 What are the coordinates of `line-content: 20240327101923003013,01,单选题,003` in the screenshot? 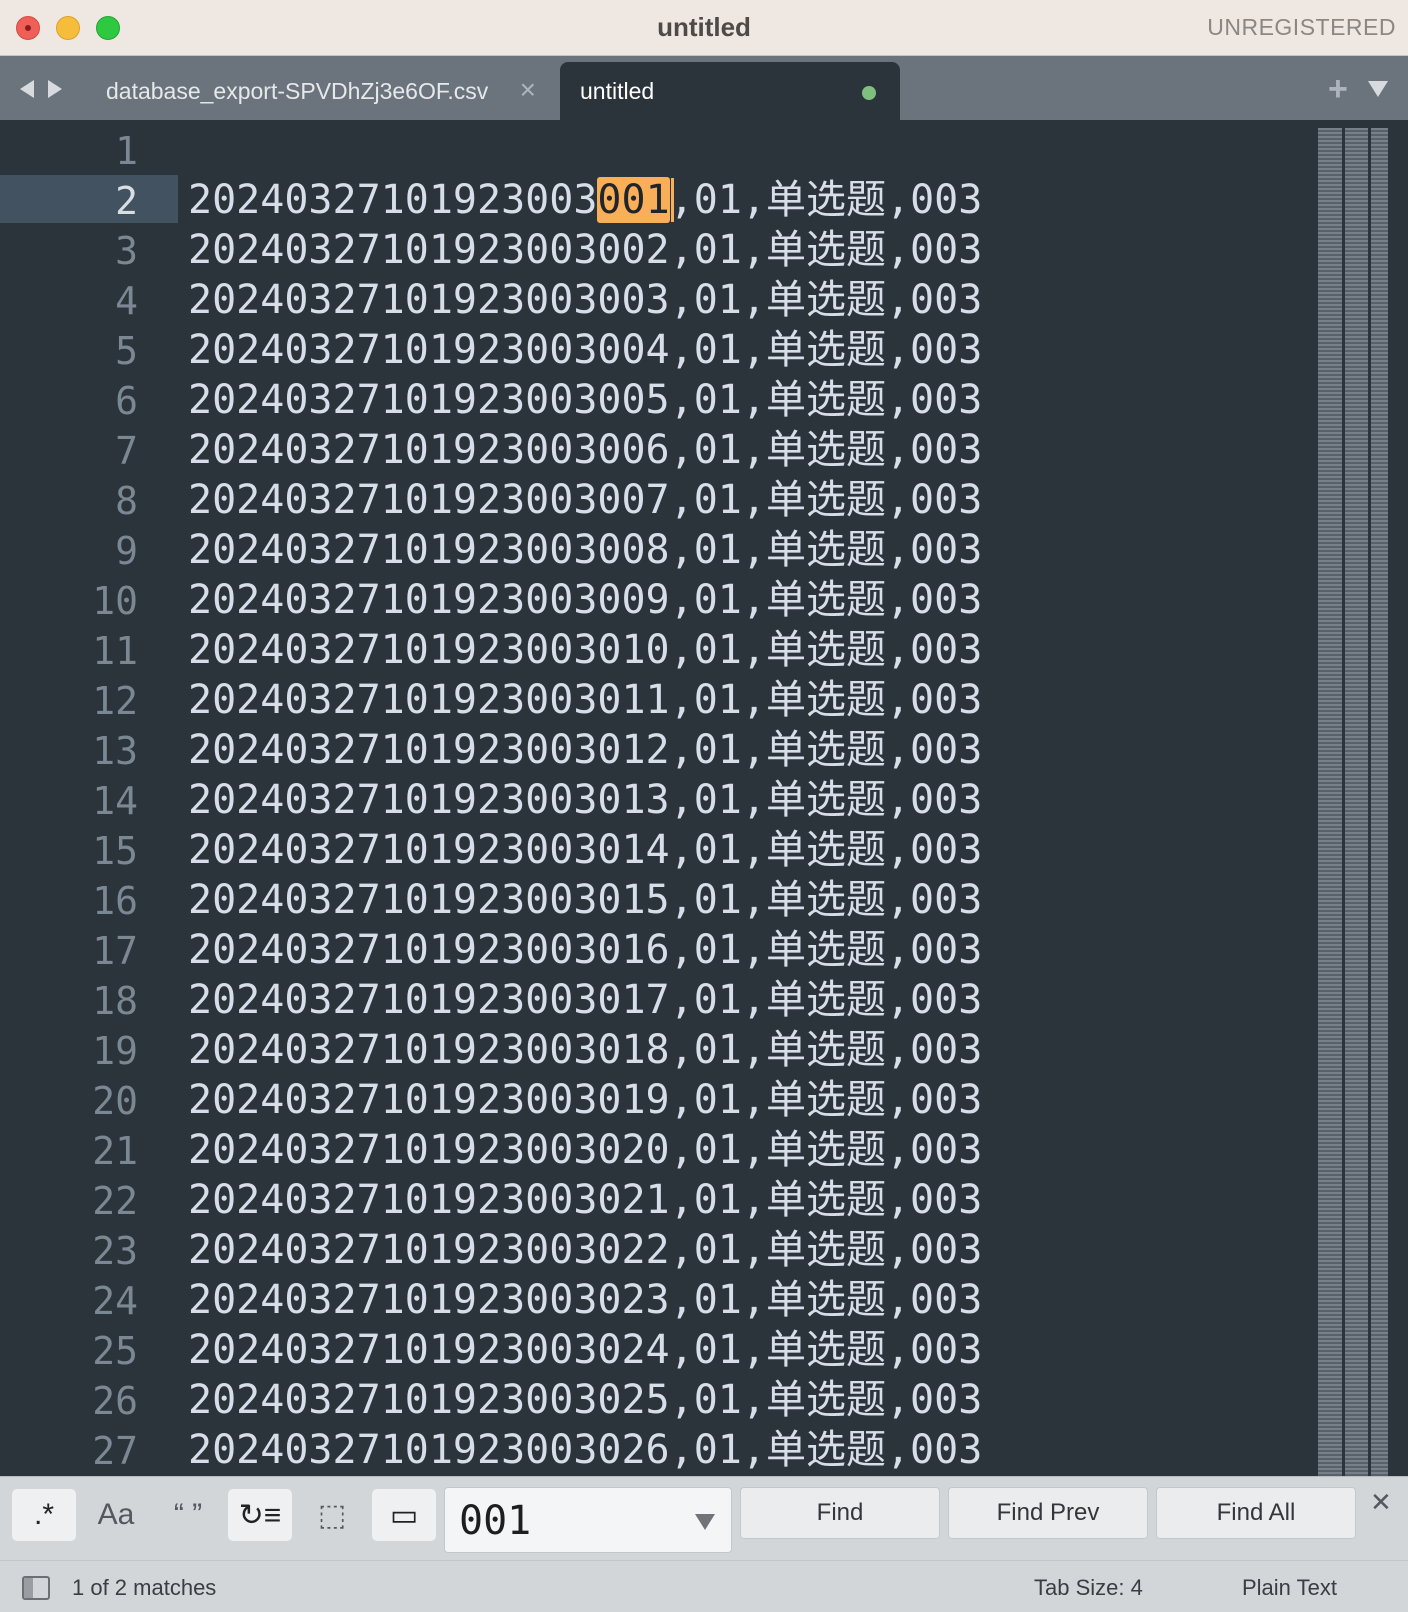 It's located at (585, 800).